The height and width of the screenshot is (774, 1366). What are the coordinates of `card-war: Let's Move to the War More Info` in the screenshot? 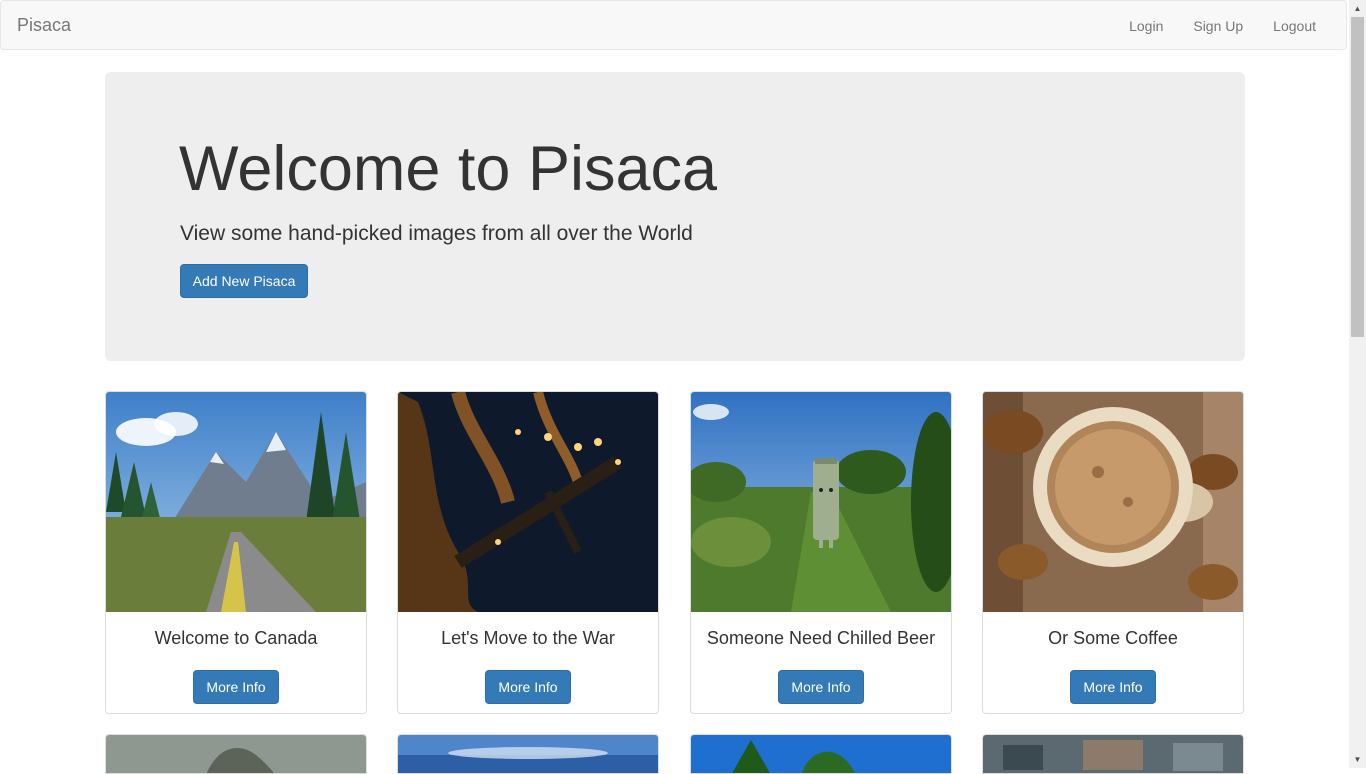 It's located at (528, 552).